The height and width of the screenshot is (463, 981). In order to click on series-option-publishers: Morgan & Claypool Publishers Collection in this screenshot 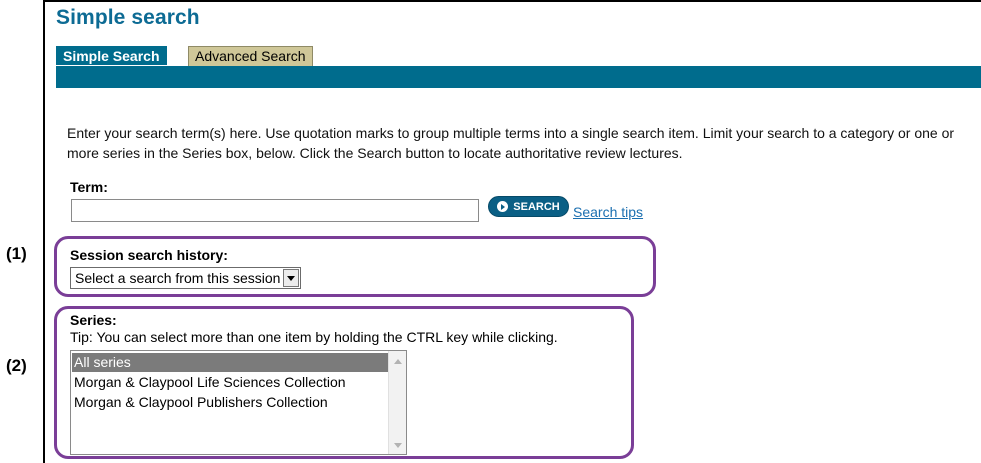, I will do `click(200, 402)`.